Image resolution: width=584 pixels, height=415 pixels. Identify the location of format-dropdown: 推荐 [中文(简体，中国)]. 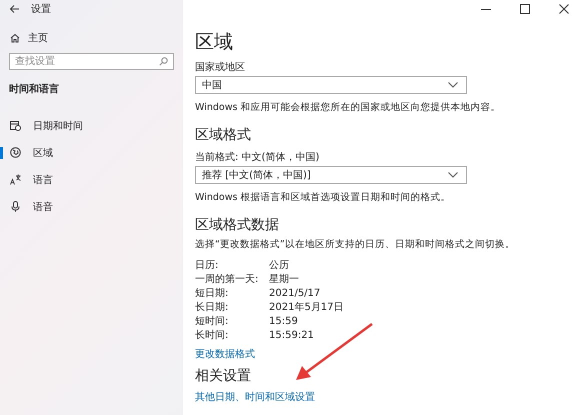
(331, 175).